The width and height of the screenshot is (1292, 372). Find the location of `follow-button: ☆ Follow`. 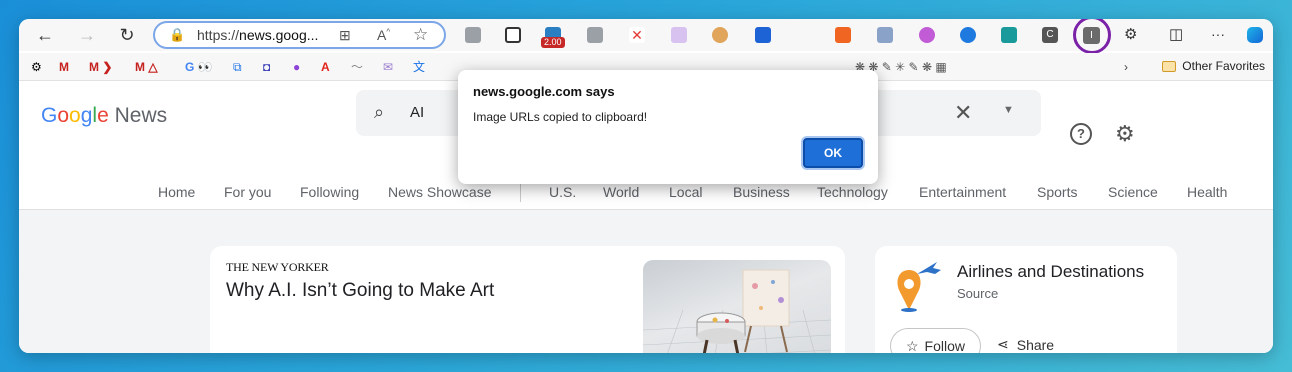

follow-button: ☆ Follow is located at coordinates (935, 340).